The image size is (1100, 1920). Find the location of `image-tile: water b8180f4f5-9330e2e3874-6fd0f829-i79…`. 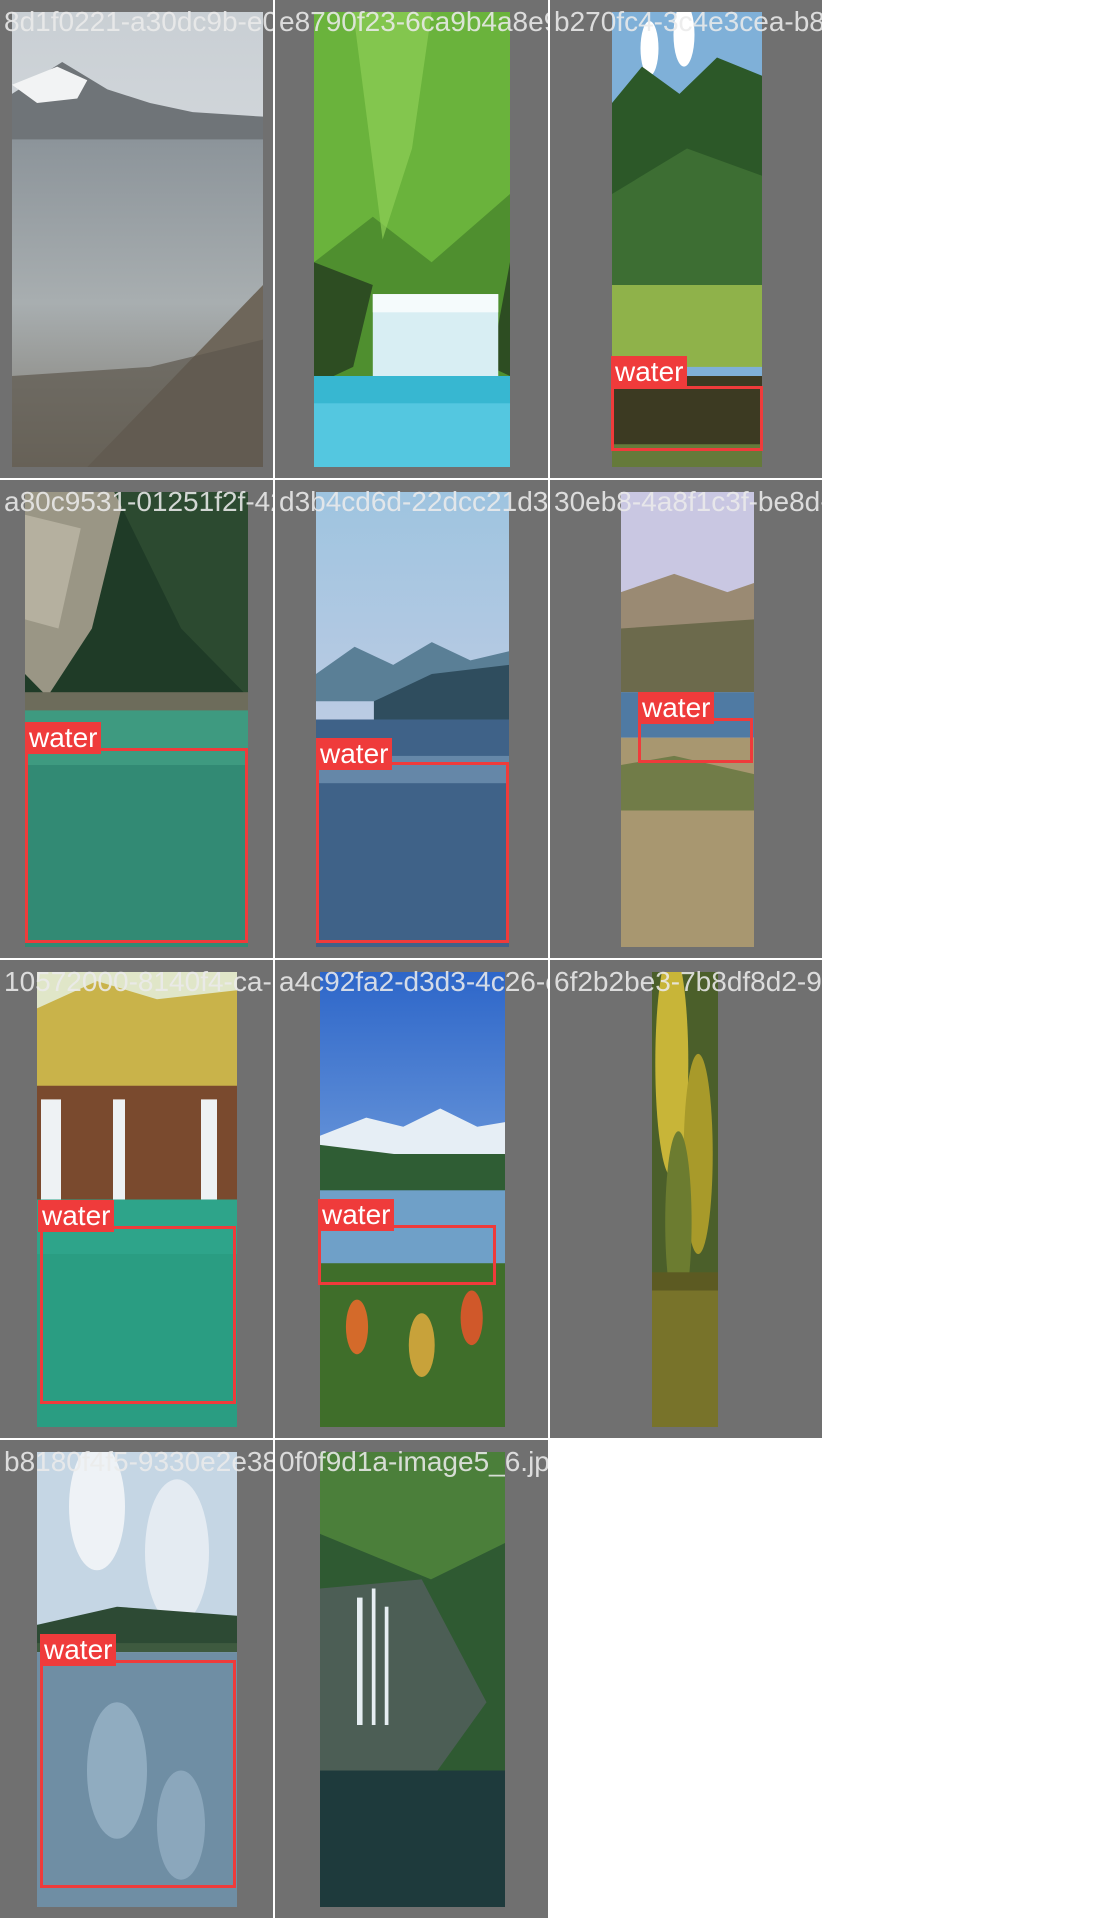

image-tile: water b8180f4f5-9330e2e3874-6fd0f829-i79… is located at coordinates (137, 1680).